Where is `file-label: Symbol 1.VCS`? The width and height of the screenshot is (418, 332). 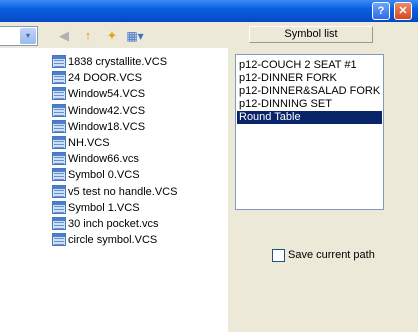 file-label: Symbol 1.VCS is located at coordinates (104, 207).